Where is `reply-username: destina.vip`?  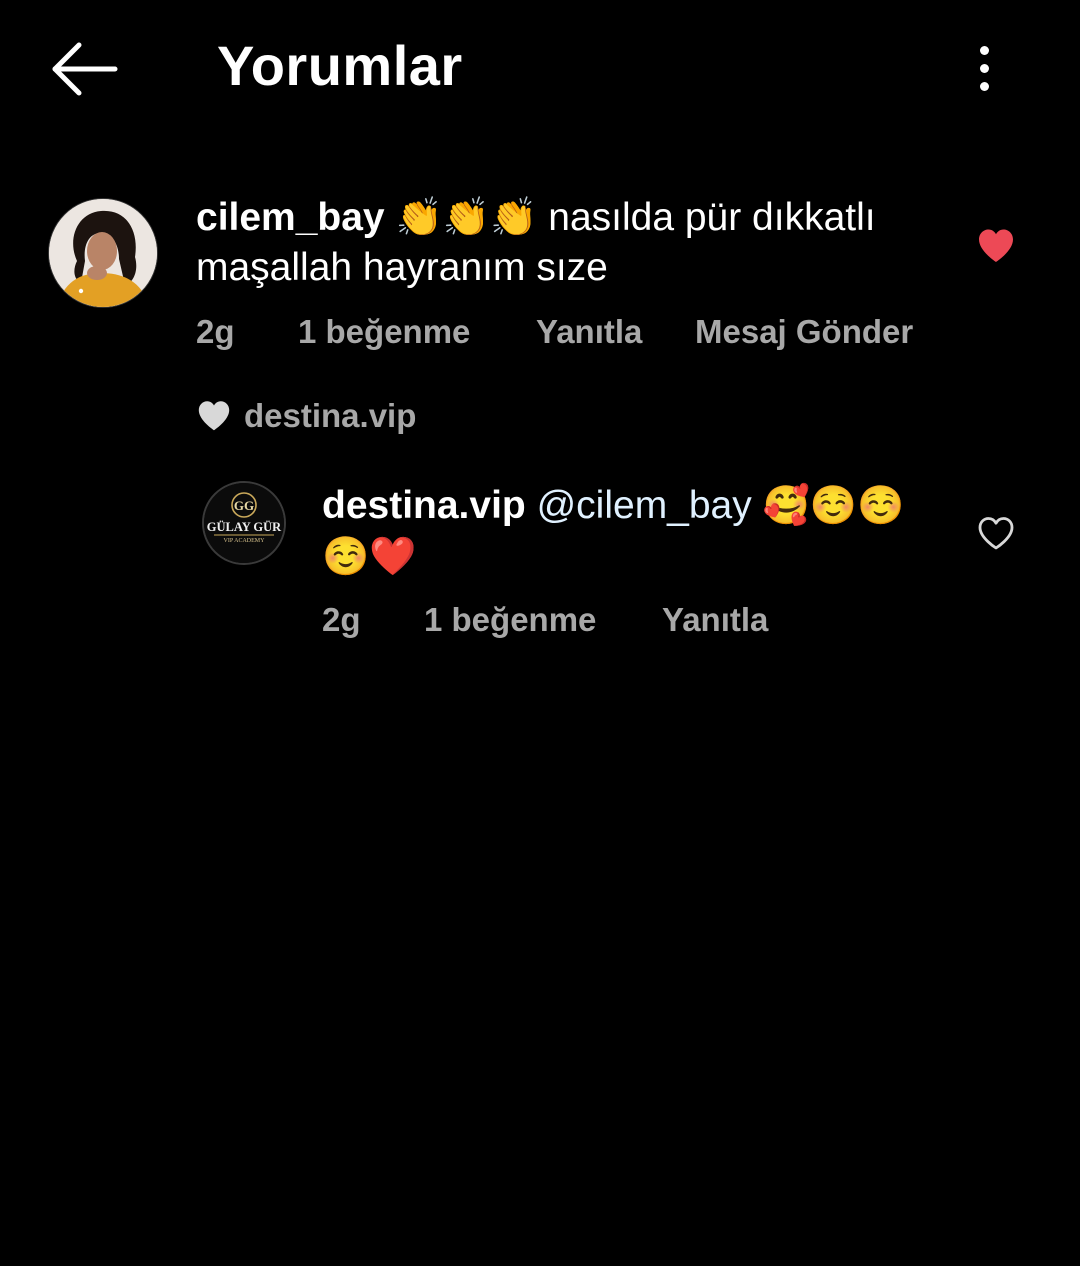 reply-username: destina.vip is located at coordinates (424, 505).